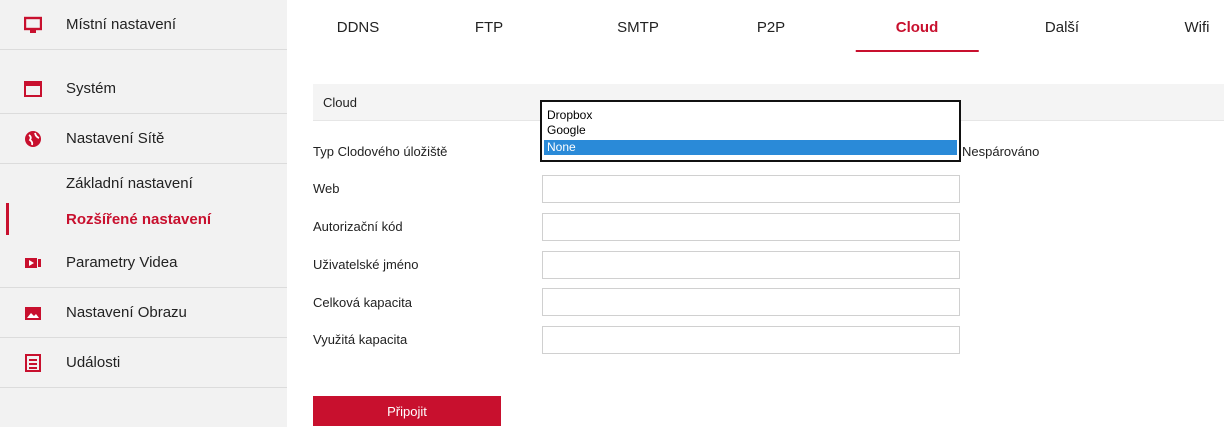  What do you see at coordinates (126, 312) in the screenshot?
I see `sidebar-item-label: Nastavení Obrazu` at bounding box center [126, 312].